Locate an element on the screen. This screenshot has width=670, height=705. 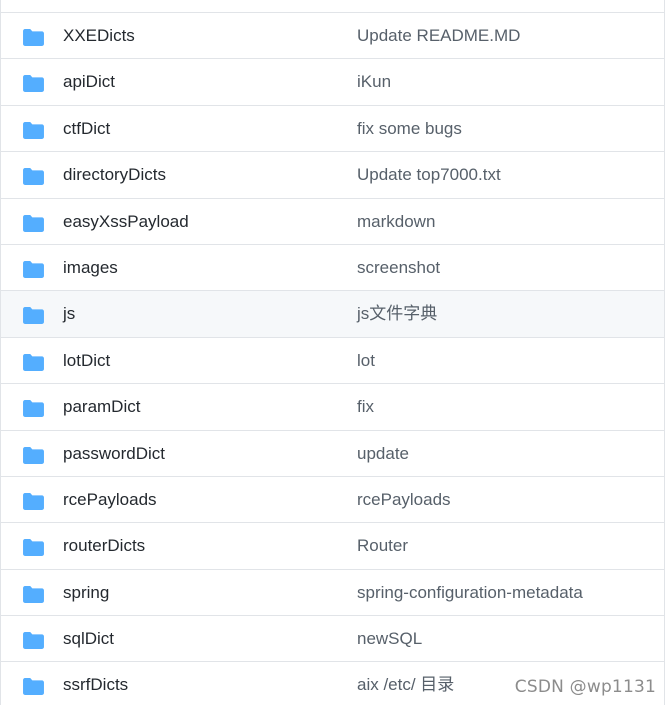
file-row-paramdict: paramDict fix is located at coordinates (332, 407).